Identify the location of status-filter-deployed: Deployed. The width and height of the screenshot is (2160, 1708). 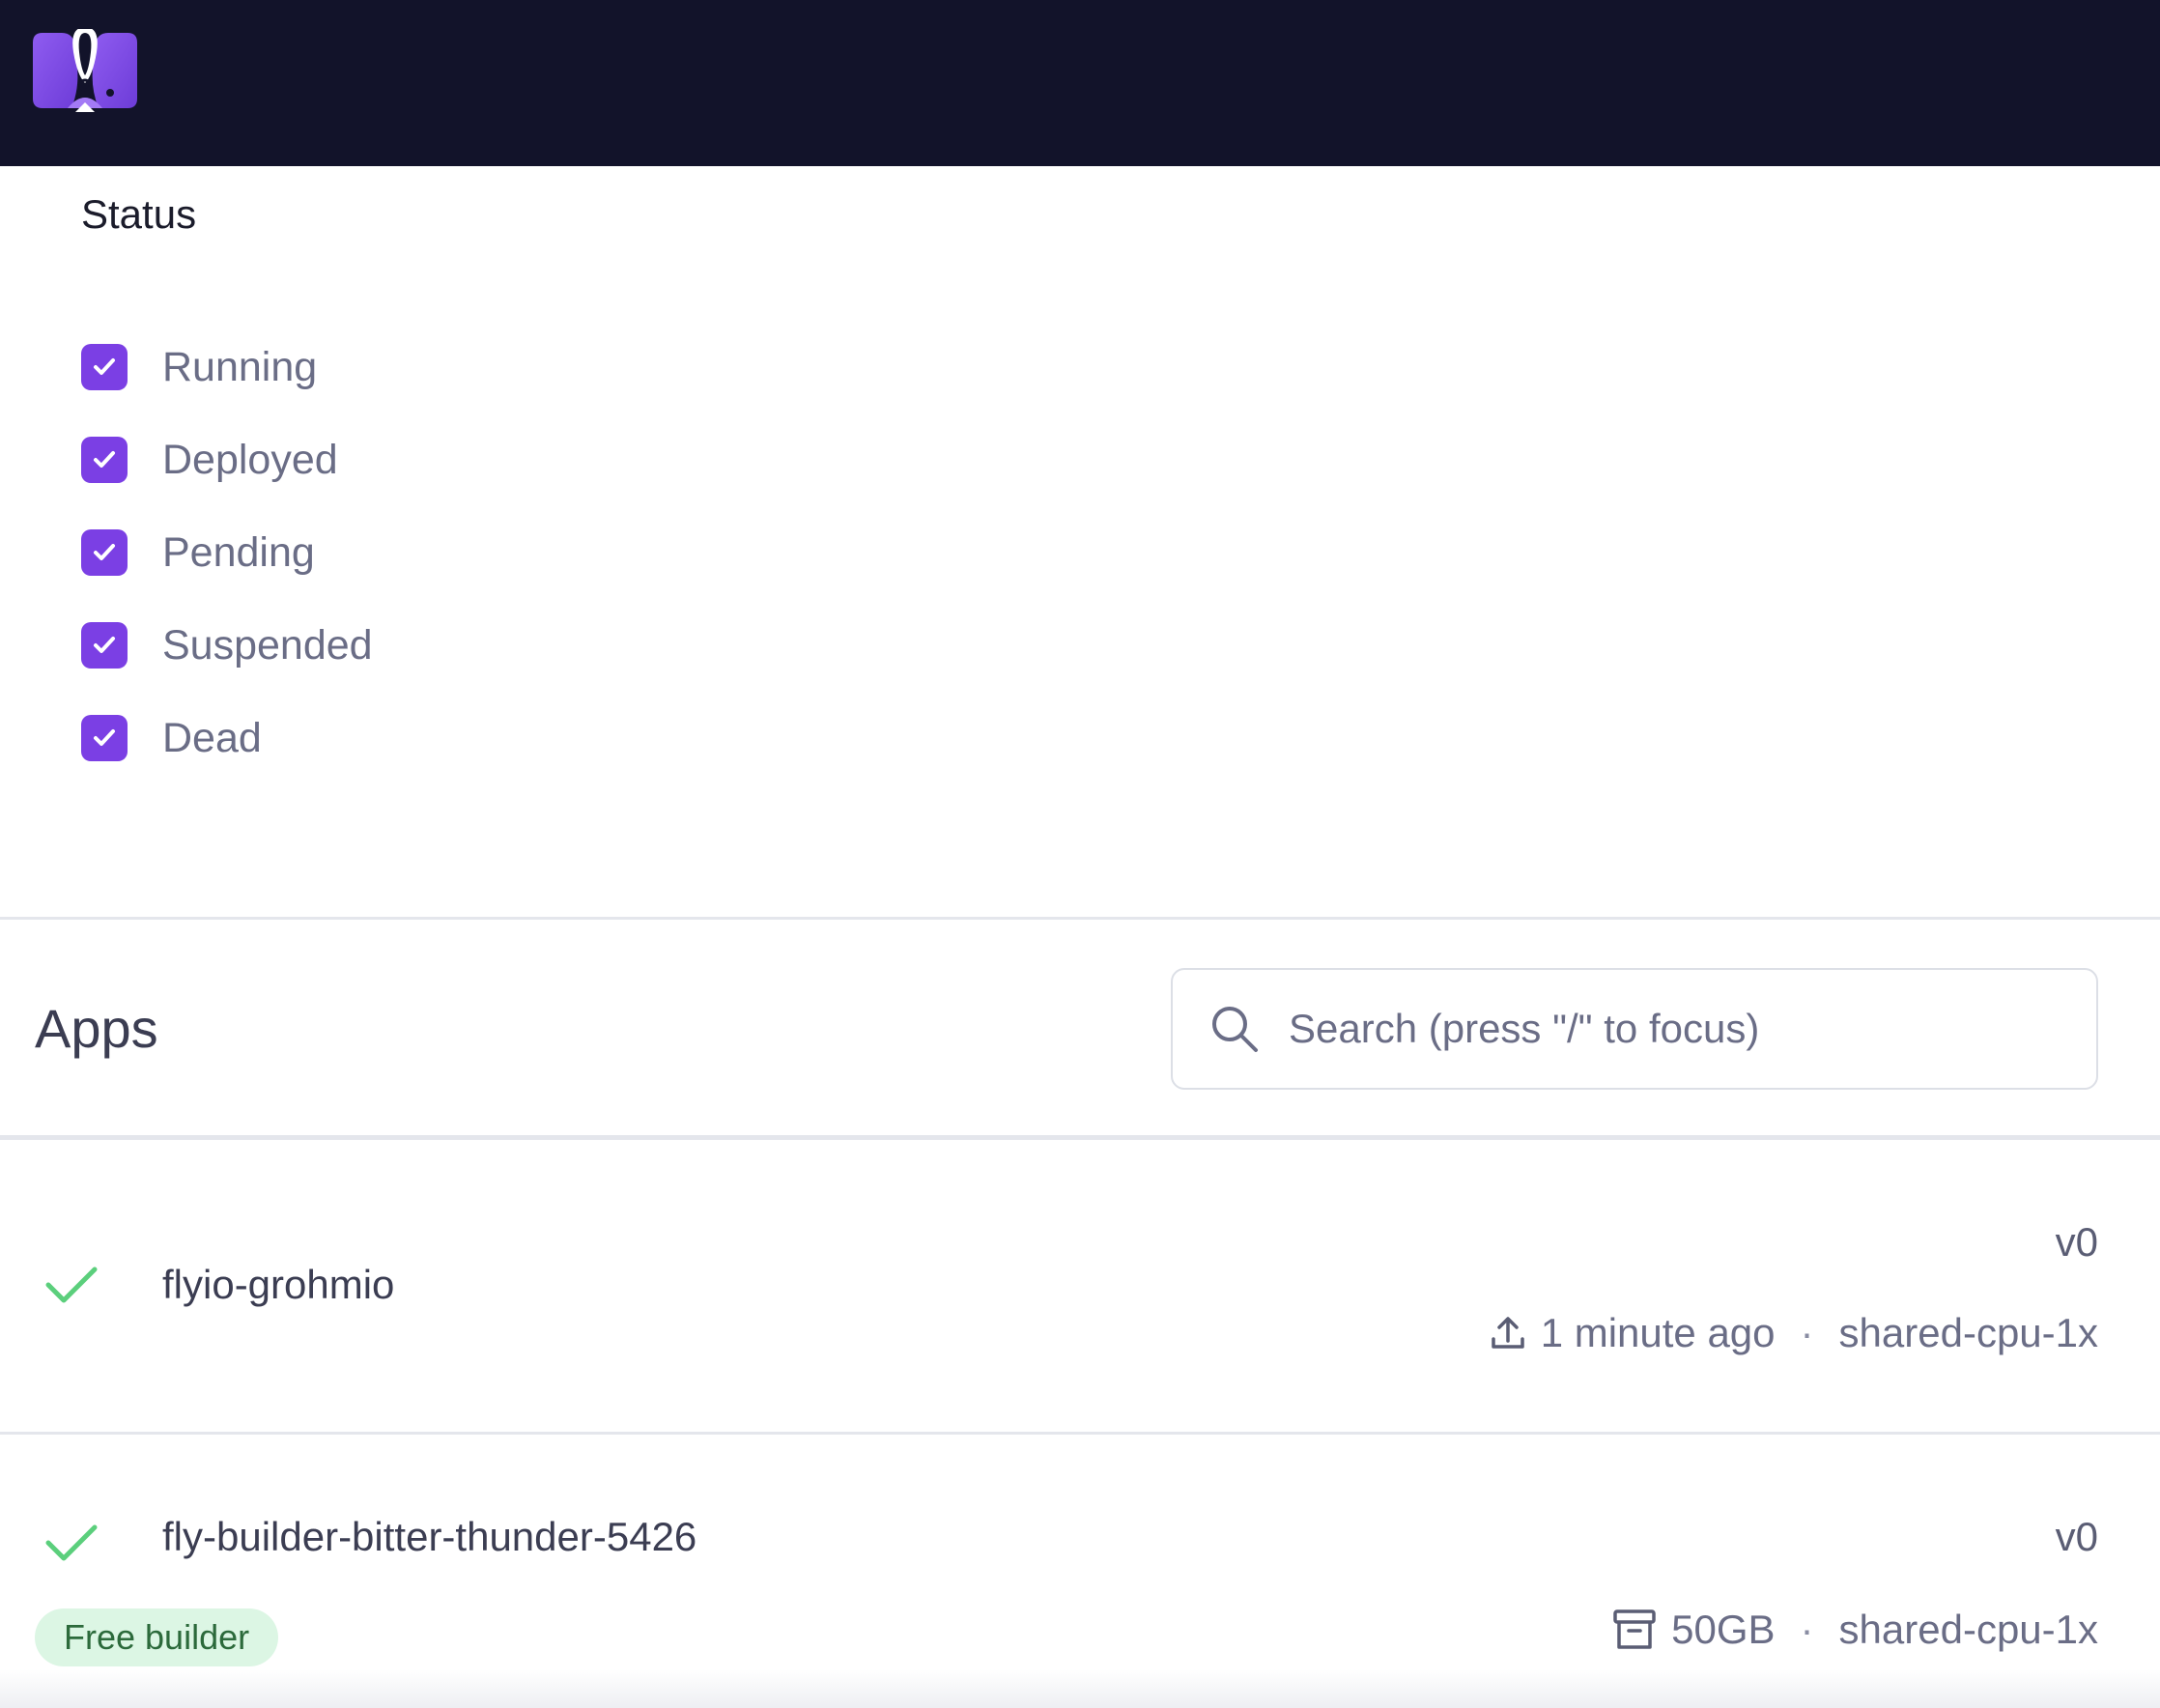
(227, 459).